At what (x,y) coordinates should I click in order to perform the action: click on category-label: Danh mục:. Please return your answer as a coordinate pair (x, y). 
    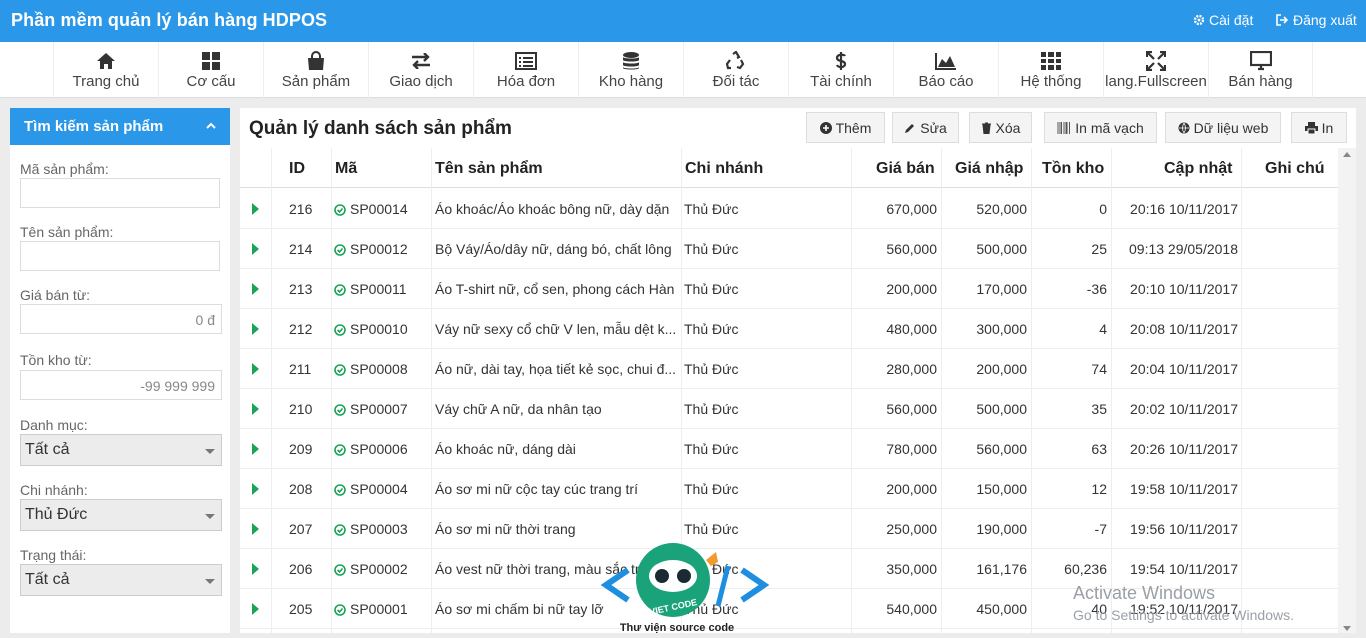
    Looking at the image, I should click on (54, 425).